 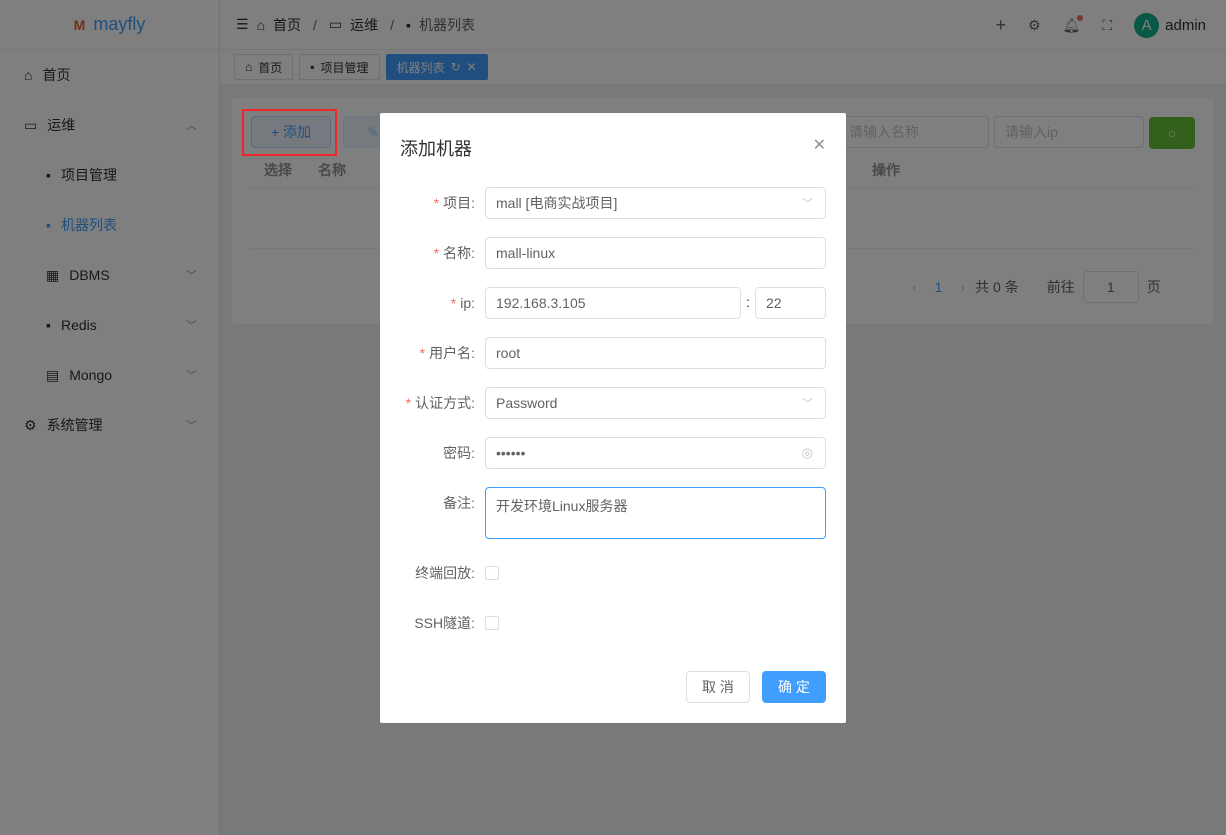 I want to click on ip-input: 192.168.3.105, so click(x=613, y=303).